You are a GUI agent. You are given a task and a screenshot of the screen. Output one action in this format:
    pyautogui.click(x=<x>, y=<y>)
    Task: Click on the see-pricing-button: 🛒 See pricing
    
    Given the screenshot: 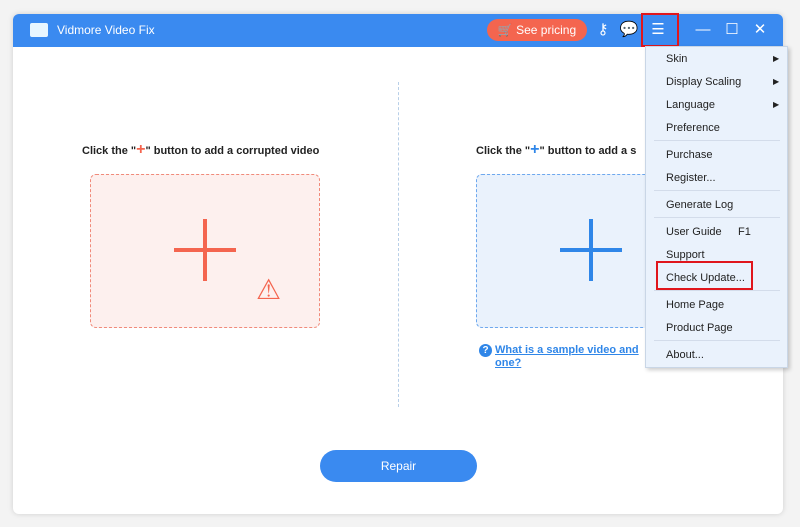 What is the action you would take?
    pyautogui.click(x=537, y=30)
    